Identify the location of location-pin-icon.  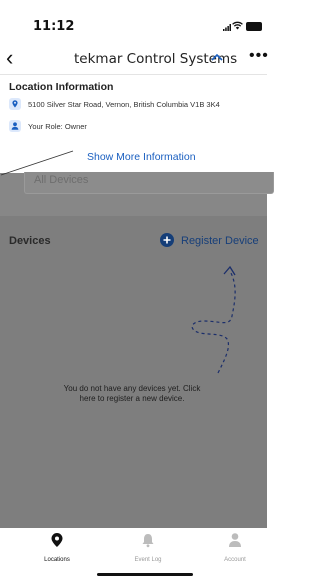
(57, 540).